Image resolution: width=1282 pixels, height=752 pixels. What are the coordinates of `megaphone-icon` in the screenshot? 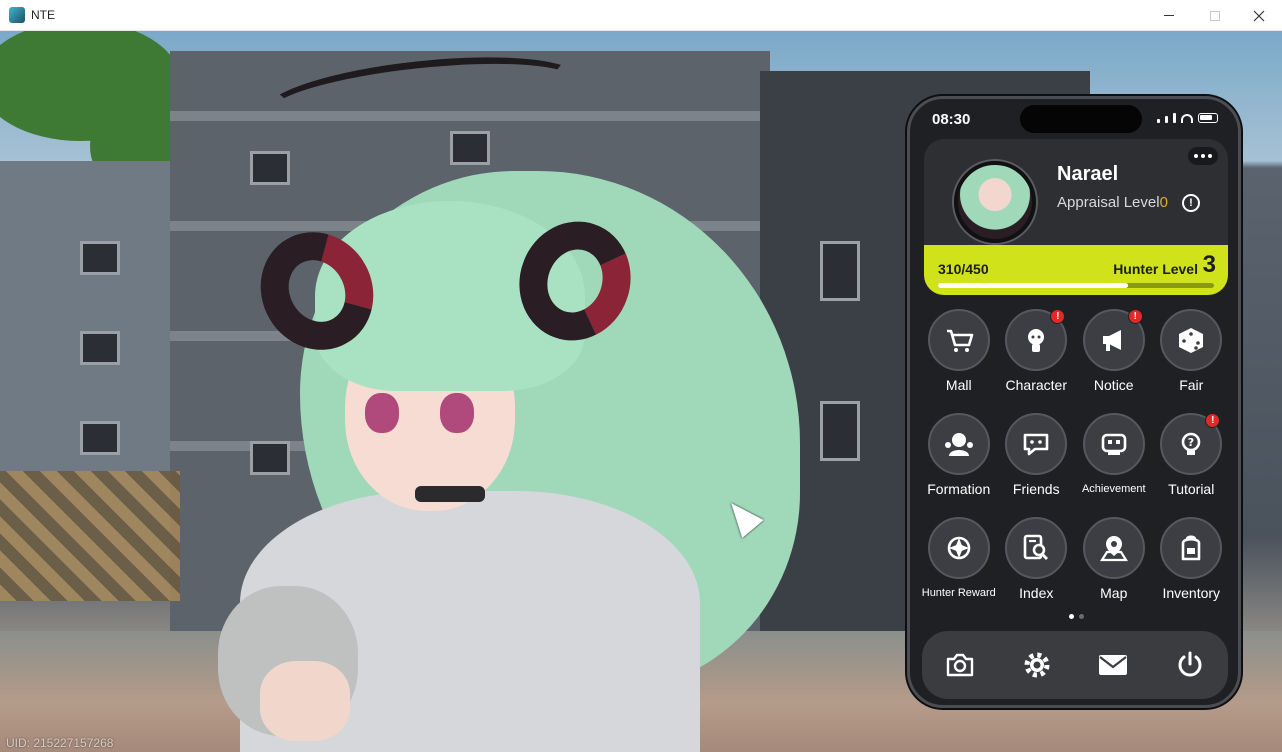 It's located at (1111, 340).